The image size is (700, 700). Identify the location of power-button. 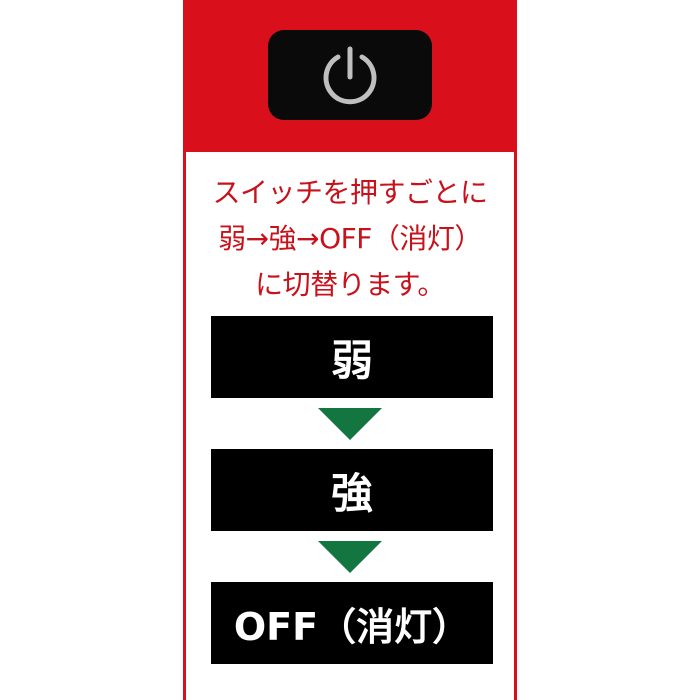
(350, 75).